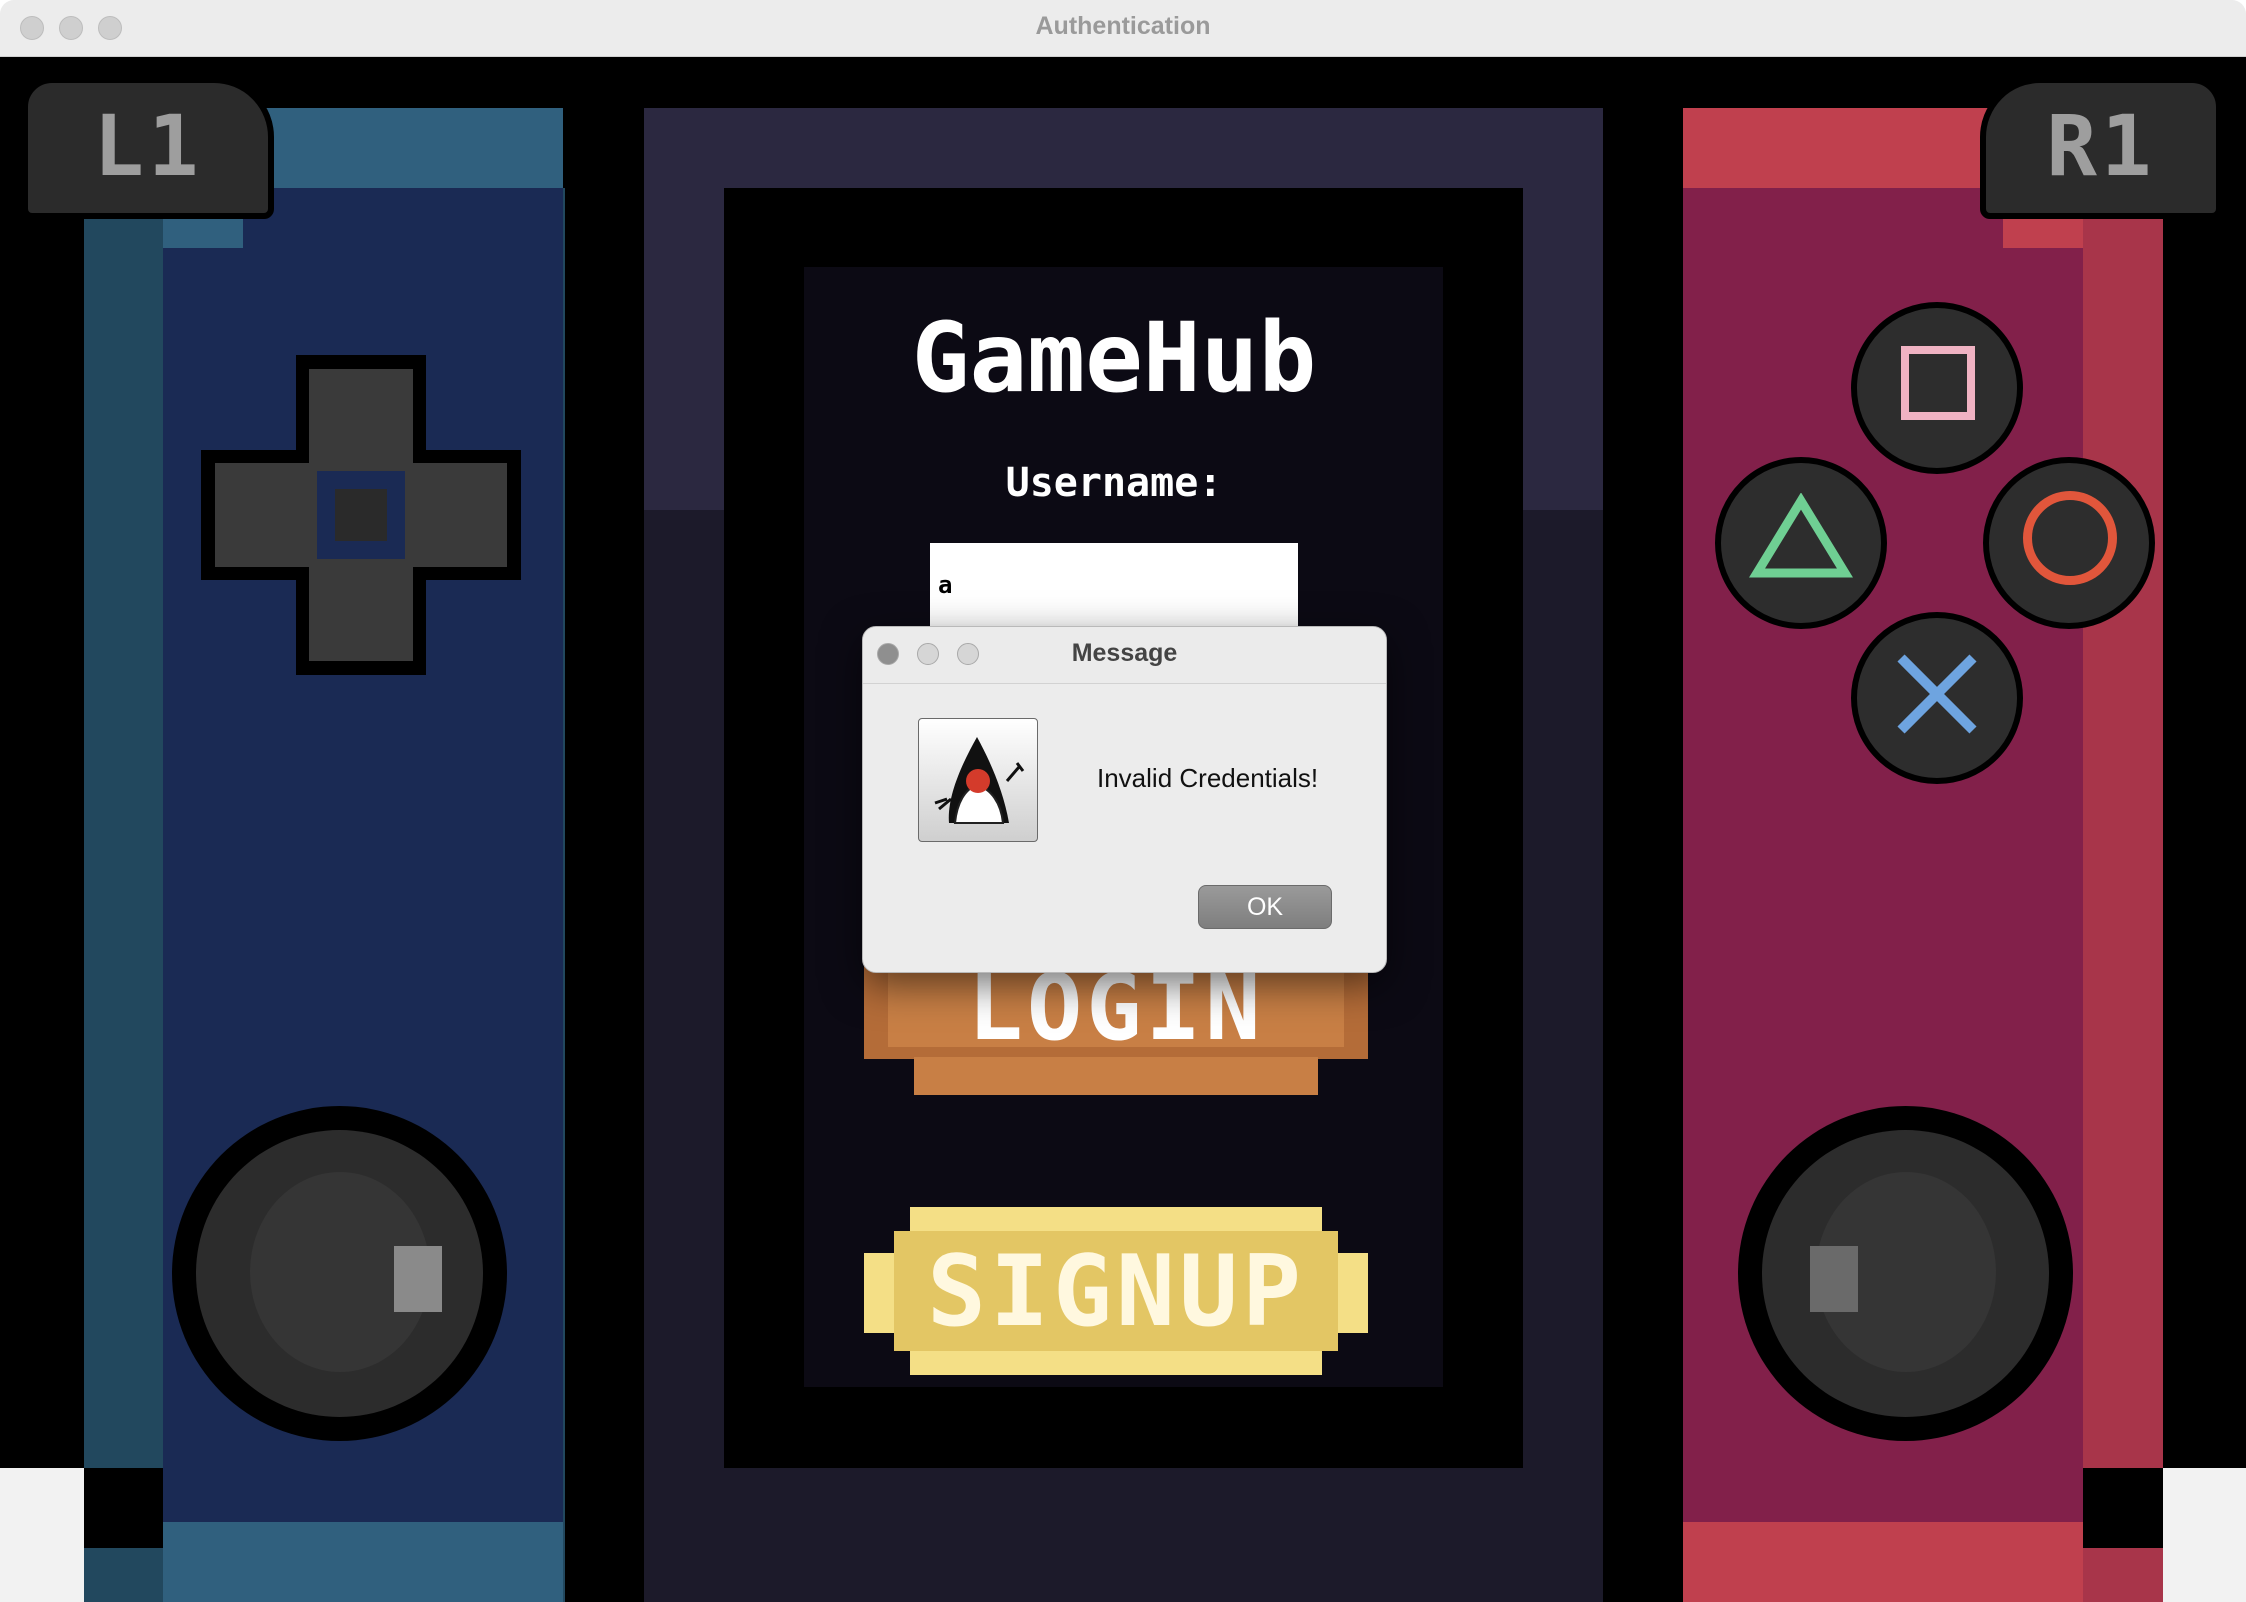 Image resolution: width=2246 pixels, height=1602 pixels. What do you see at coordinates (339, 1273) in the screenshot?
I see `left-analog-stick` at bounding box center [339, 1273].